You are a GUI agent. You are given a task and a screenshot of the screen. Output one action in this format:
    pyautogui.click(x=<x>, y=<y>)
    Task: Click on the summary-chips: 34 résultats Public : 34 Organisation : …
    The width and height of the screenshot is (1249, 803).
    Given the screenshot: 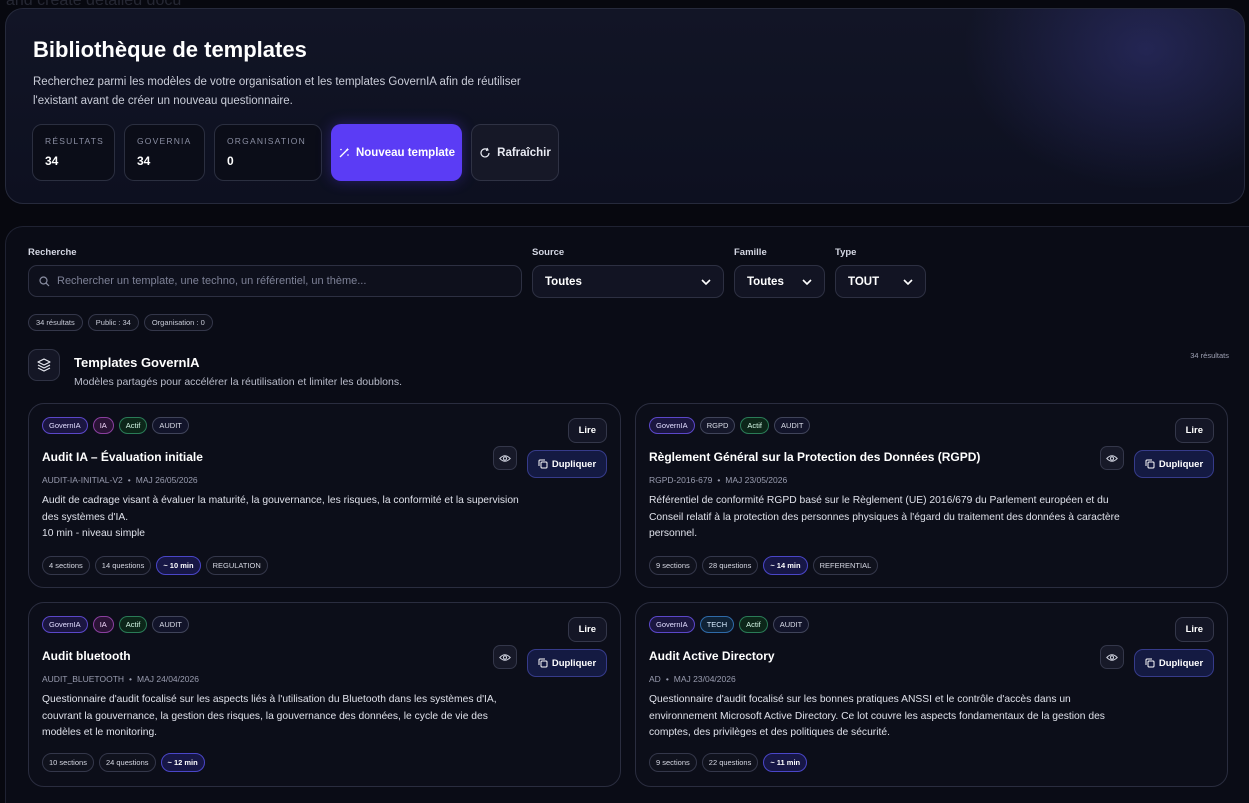 What is the action you would take?
    pyautogui.click(x=120, y=322)
    